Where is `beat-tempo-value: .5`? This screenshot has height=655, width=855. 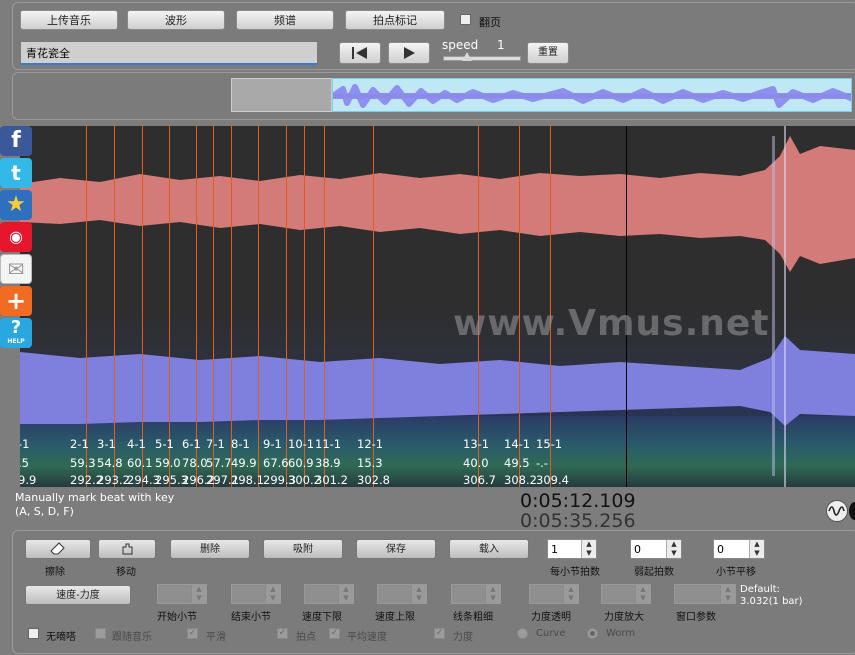
beat-tempo-value: .5 is located at coordinates (24, 463).